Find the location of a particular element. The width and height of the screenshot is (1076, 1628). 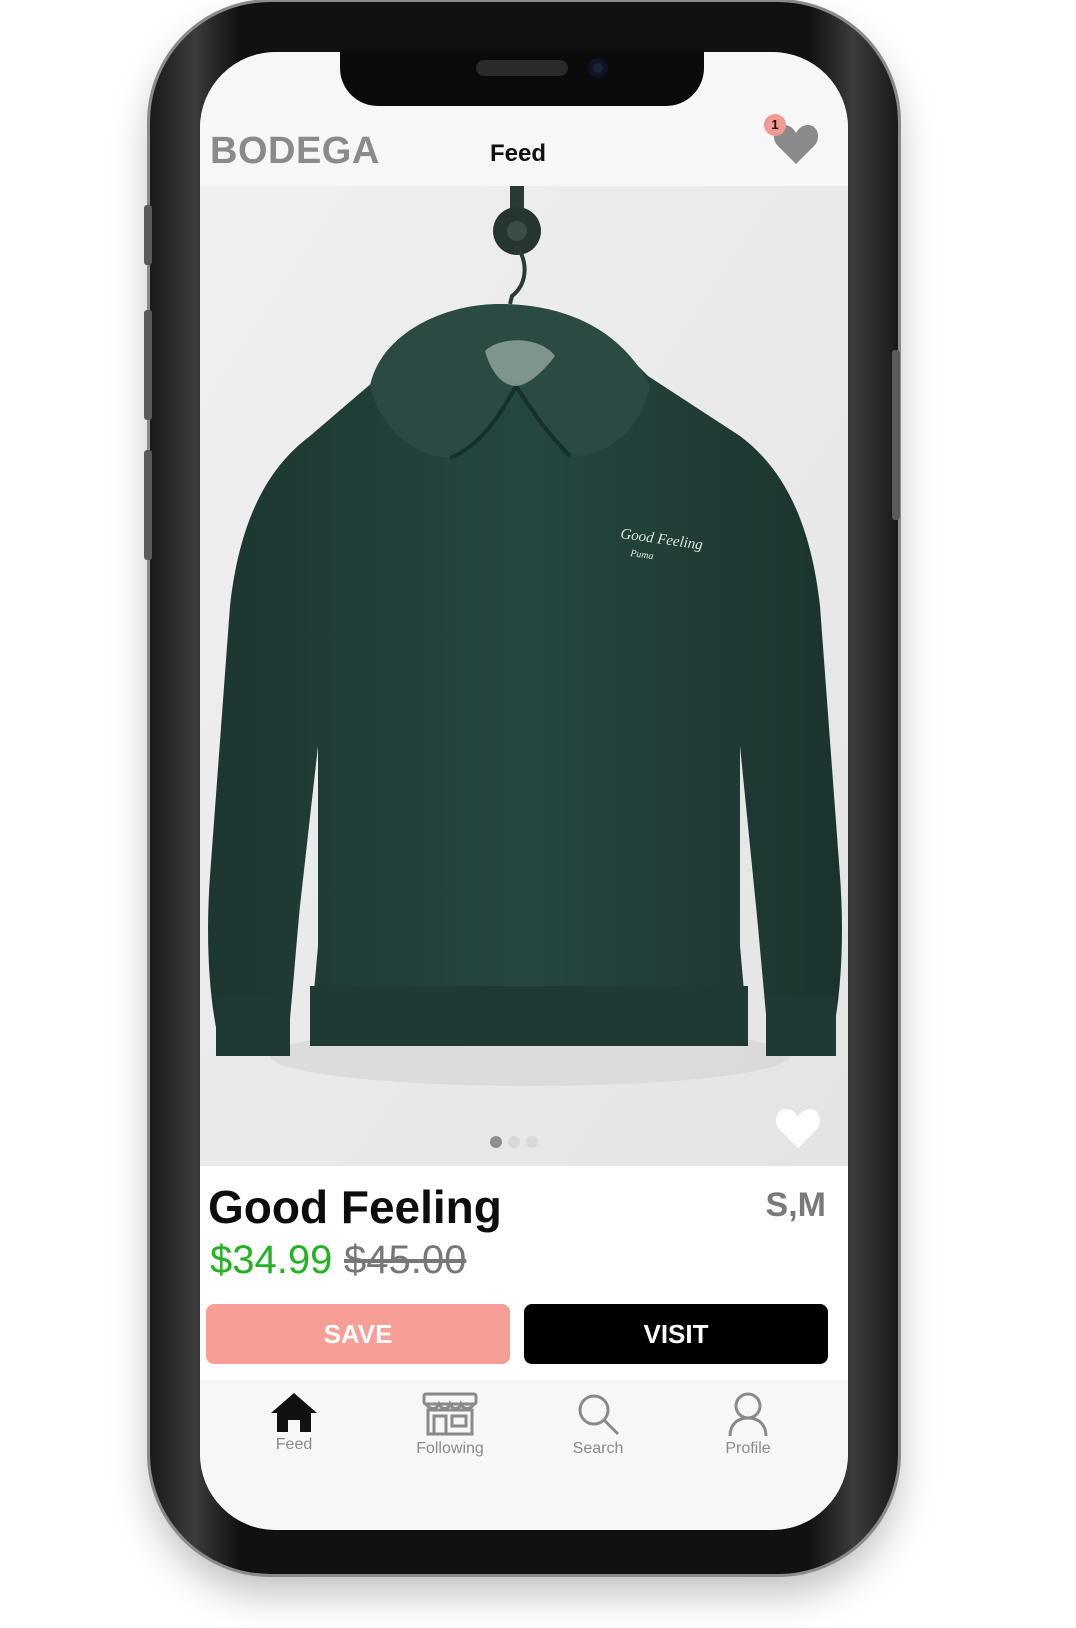

saved-count-badge: 1 is located at coordinates (775, 125).